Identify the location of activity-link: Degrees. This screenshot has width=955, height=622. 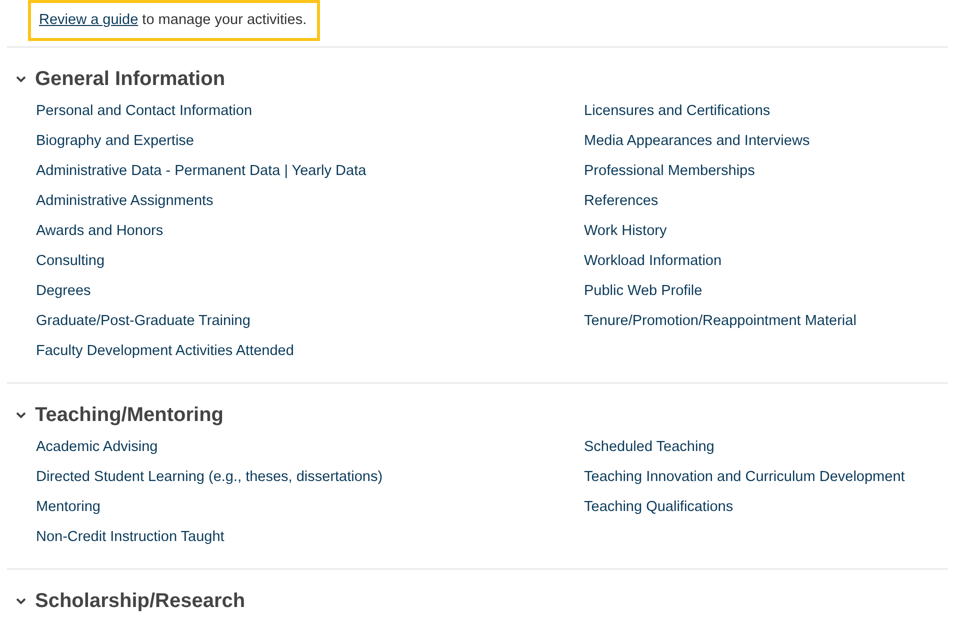
(63, 291).